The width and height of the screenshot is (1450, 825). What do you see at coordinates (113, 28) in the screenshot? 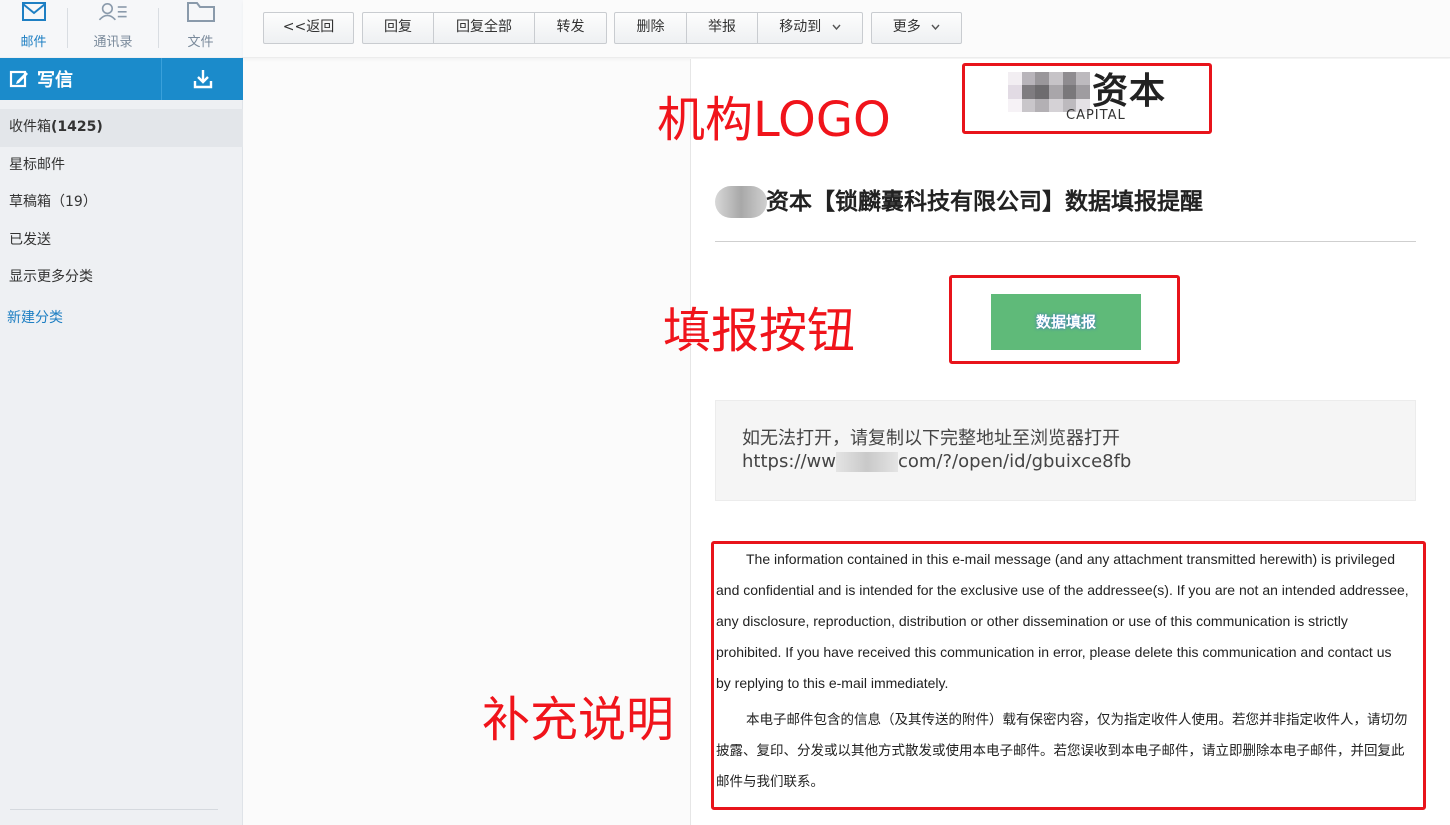
I see `nav-contacts: 通讯录` at bounding box center [113, 28].